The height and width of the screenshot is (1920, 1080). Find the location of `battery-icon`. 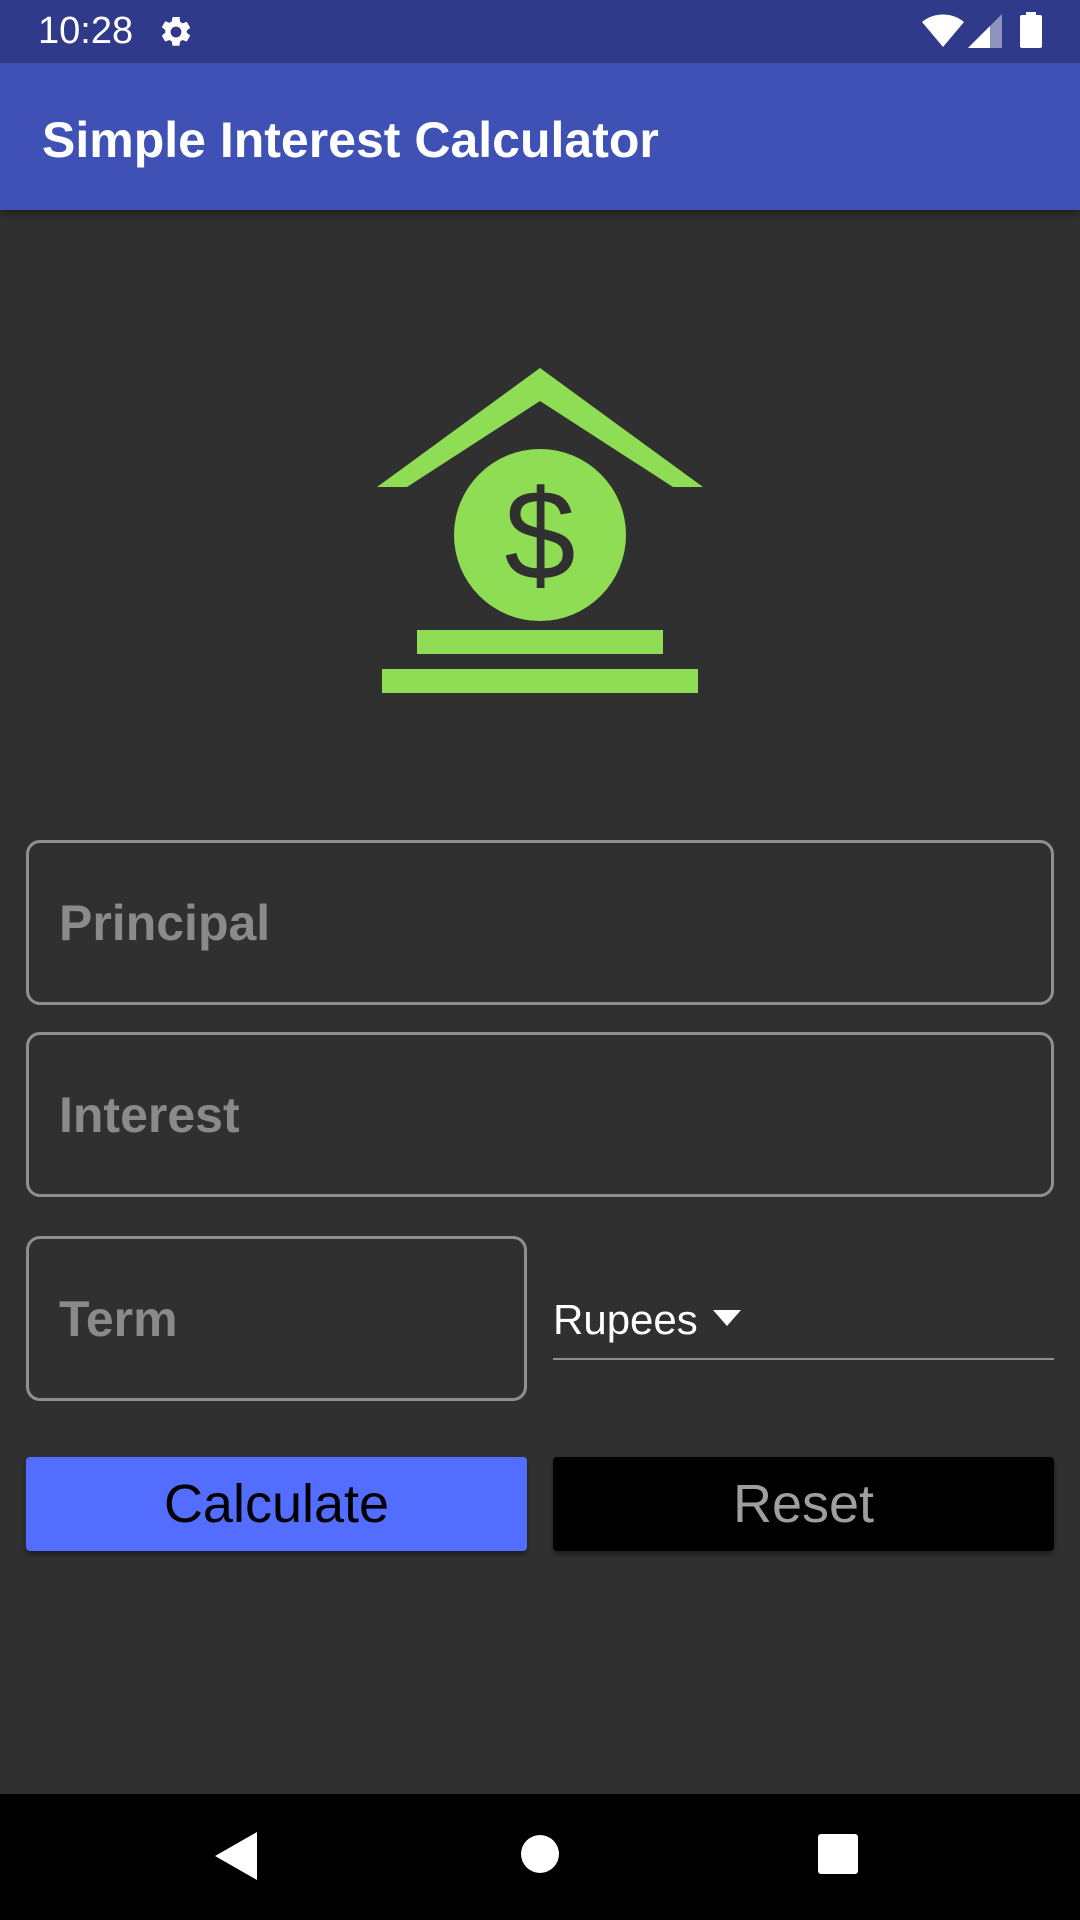

battery-icon is located at coordinates (1031, 30).